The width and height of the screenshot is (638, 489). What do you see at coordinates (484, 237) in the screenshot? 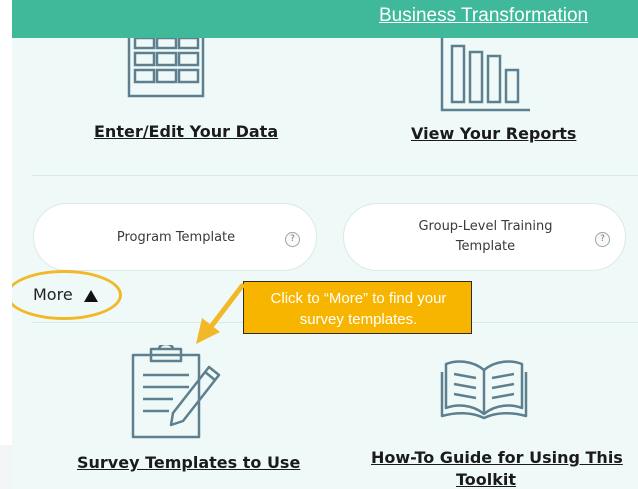
I see `group-level-training-template-card: Group-Level Training Template ?` at bounding box center [484, 237].